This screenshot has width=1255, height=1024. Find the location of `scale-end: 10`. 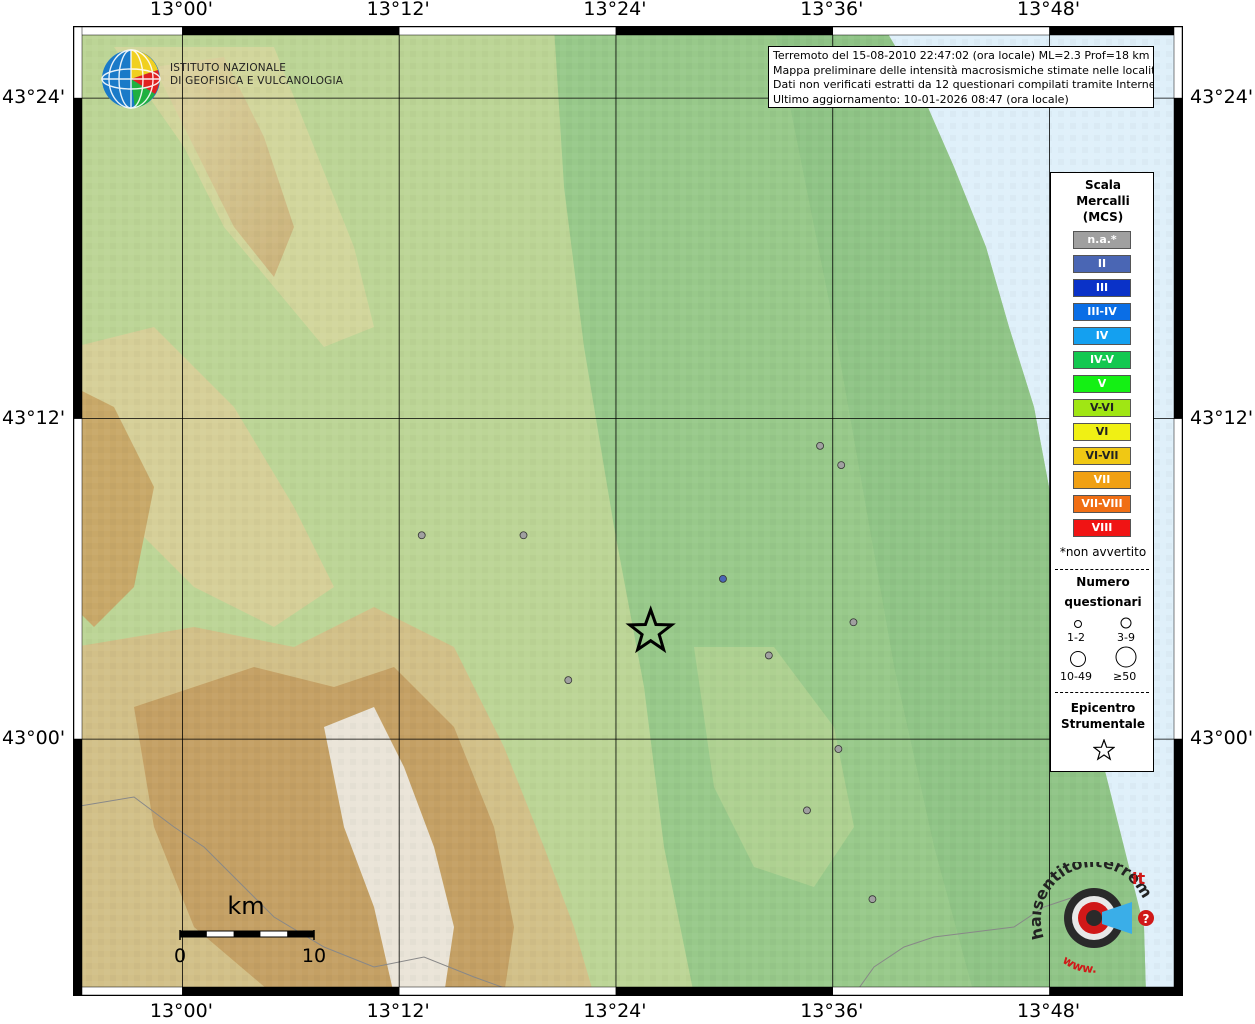

scale-end: 10 is located at coordinates (314, 956).